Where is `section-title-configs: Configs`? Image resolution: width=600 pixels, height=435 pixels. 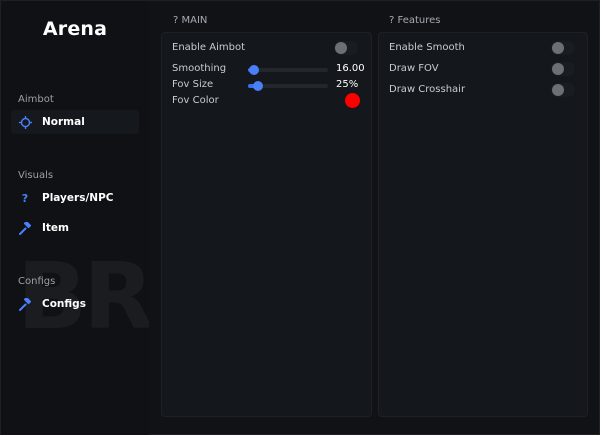
section-title-configs: Configs is located at coordinates (37, 281).